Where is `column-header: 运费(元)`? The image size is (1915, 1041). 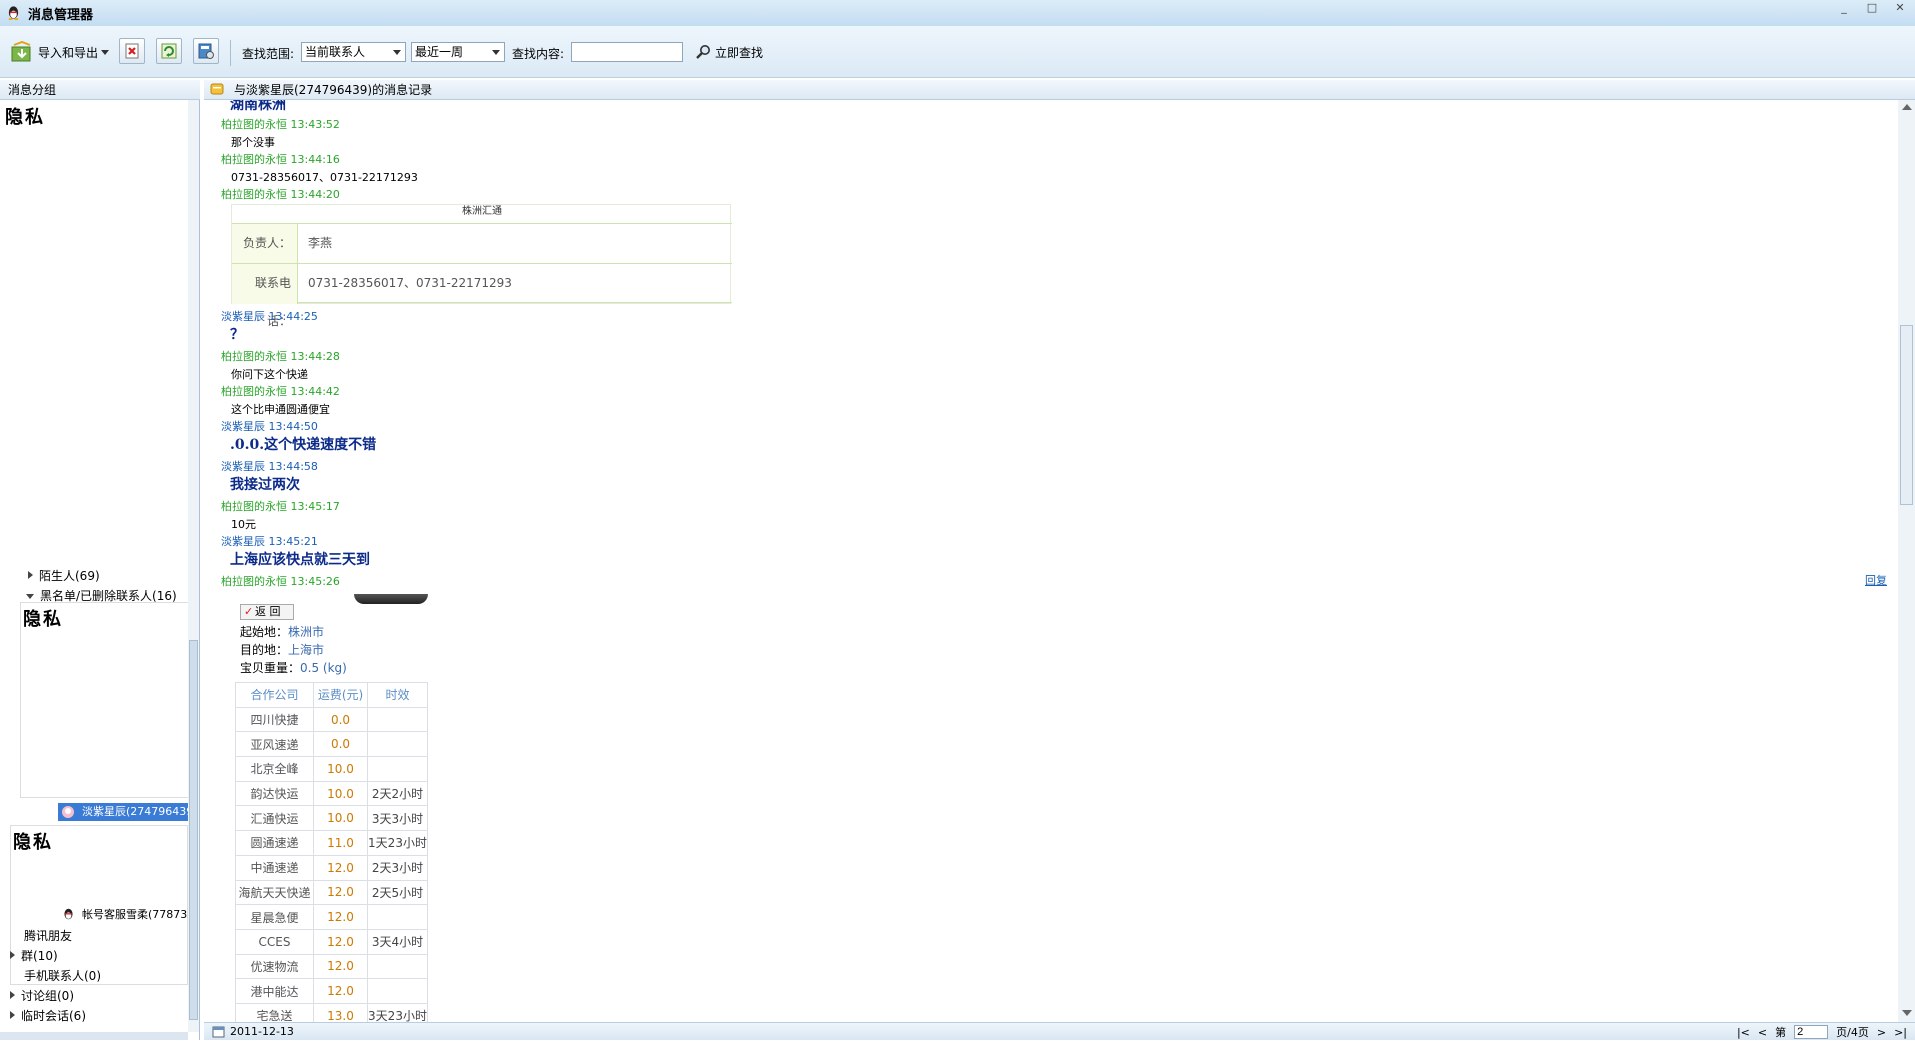 column-header: 运费(元) is located at coordinates (340, 695).